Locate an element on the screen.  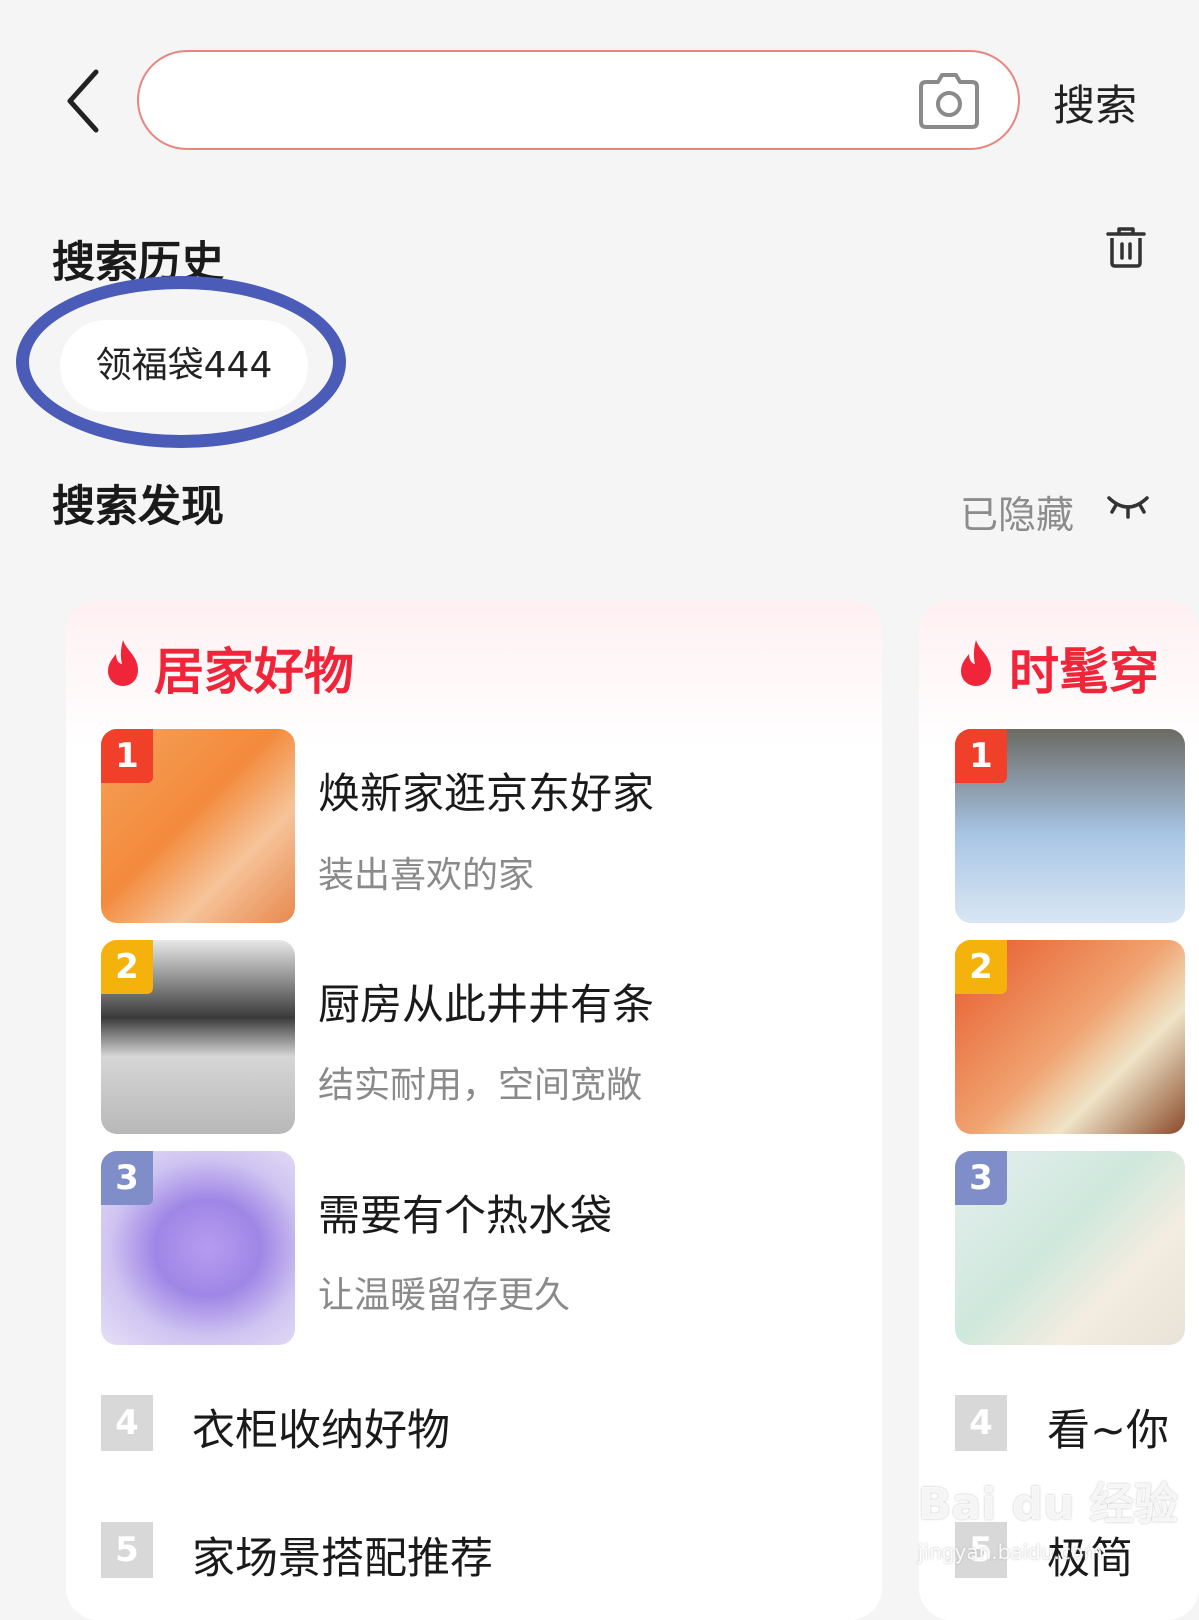
eye-closed-icon is located at coordinates (1128, 507).